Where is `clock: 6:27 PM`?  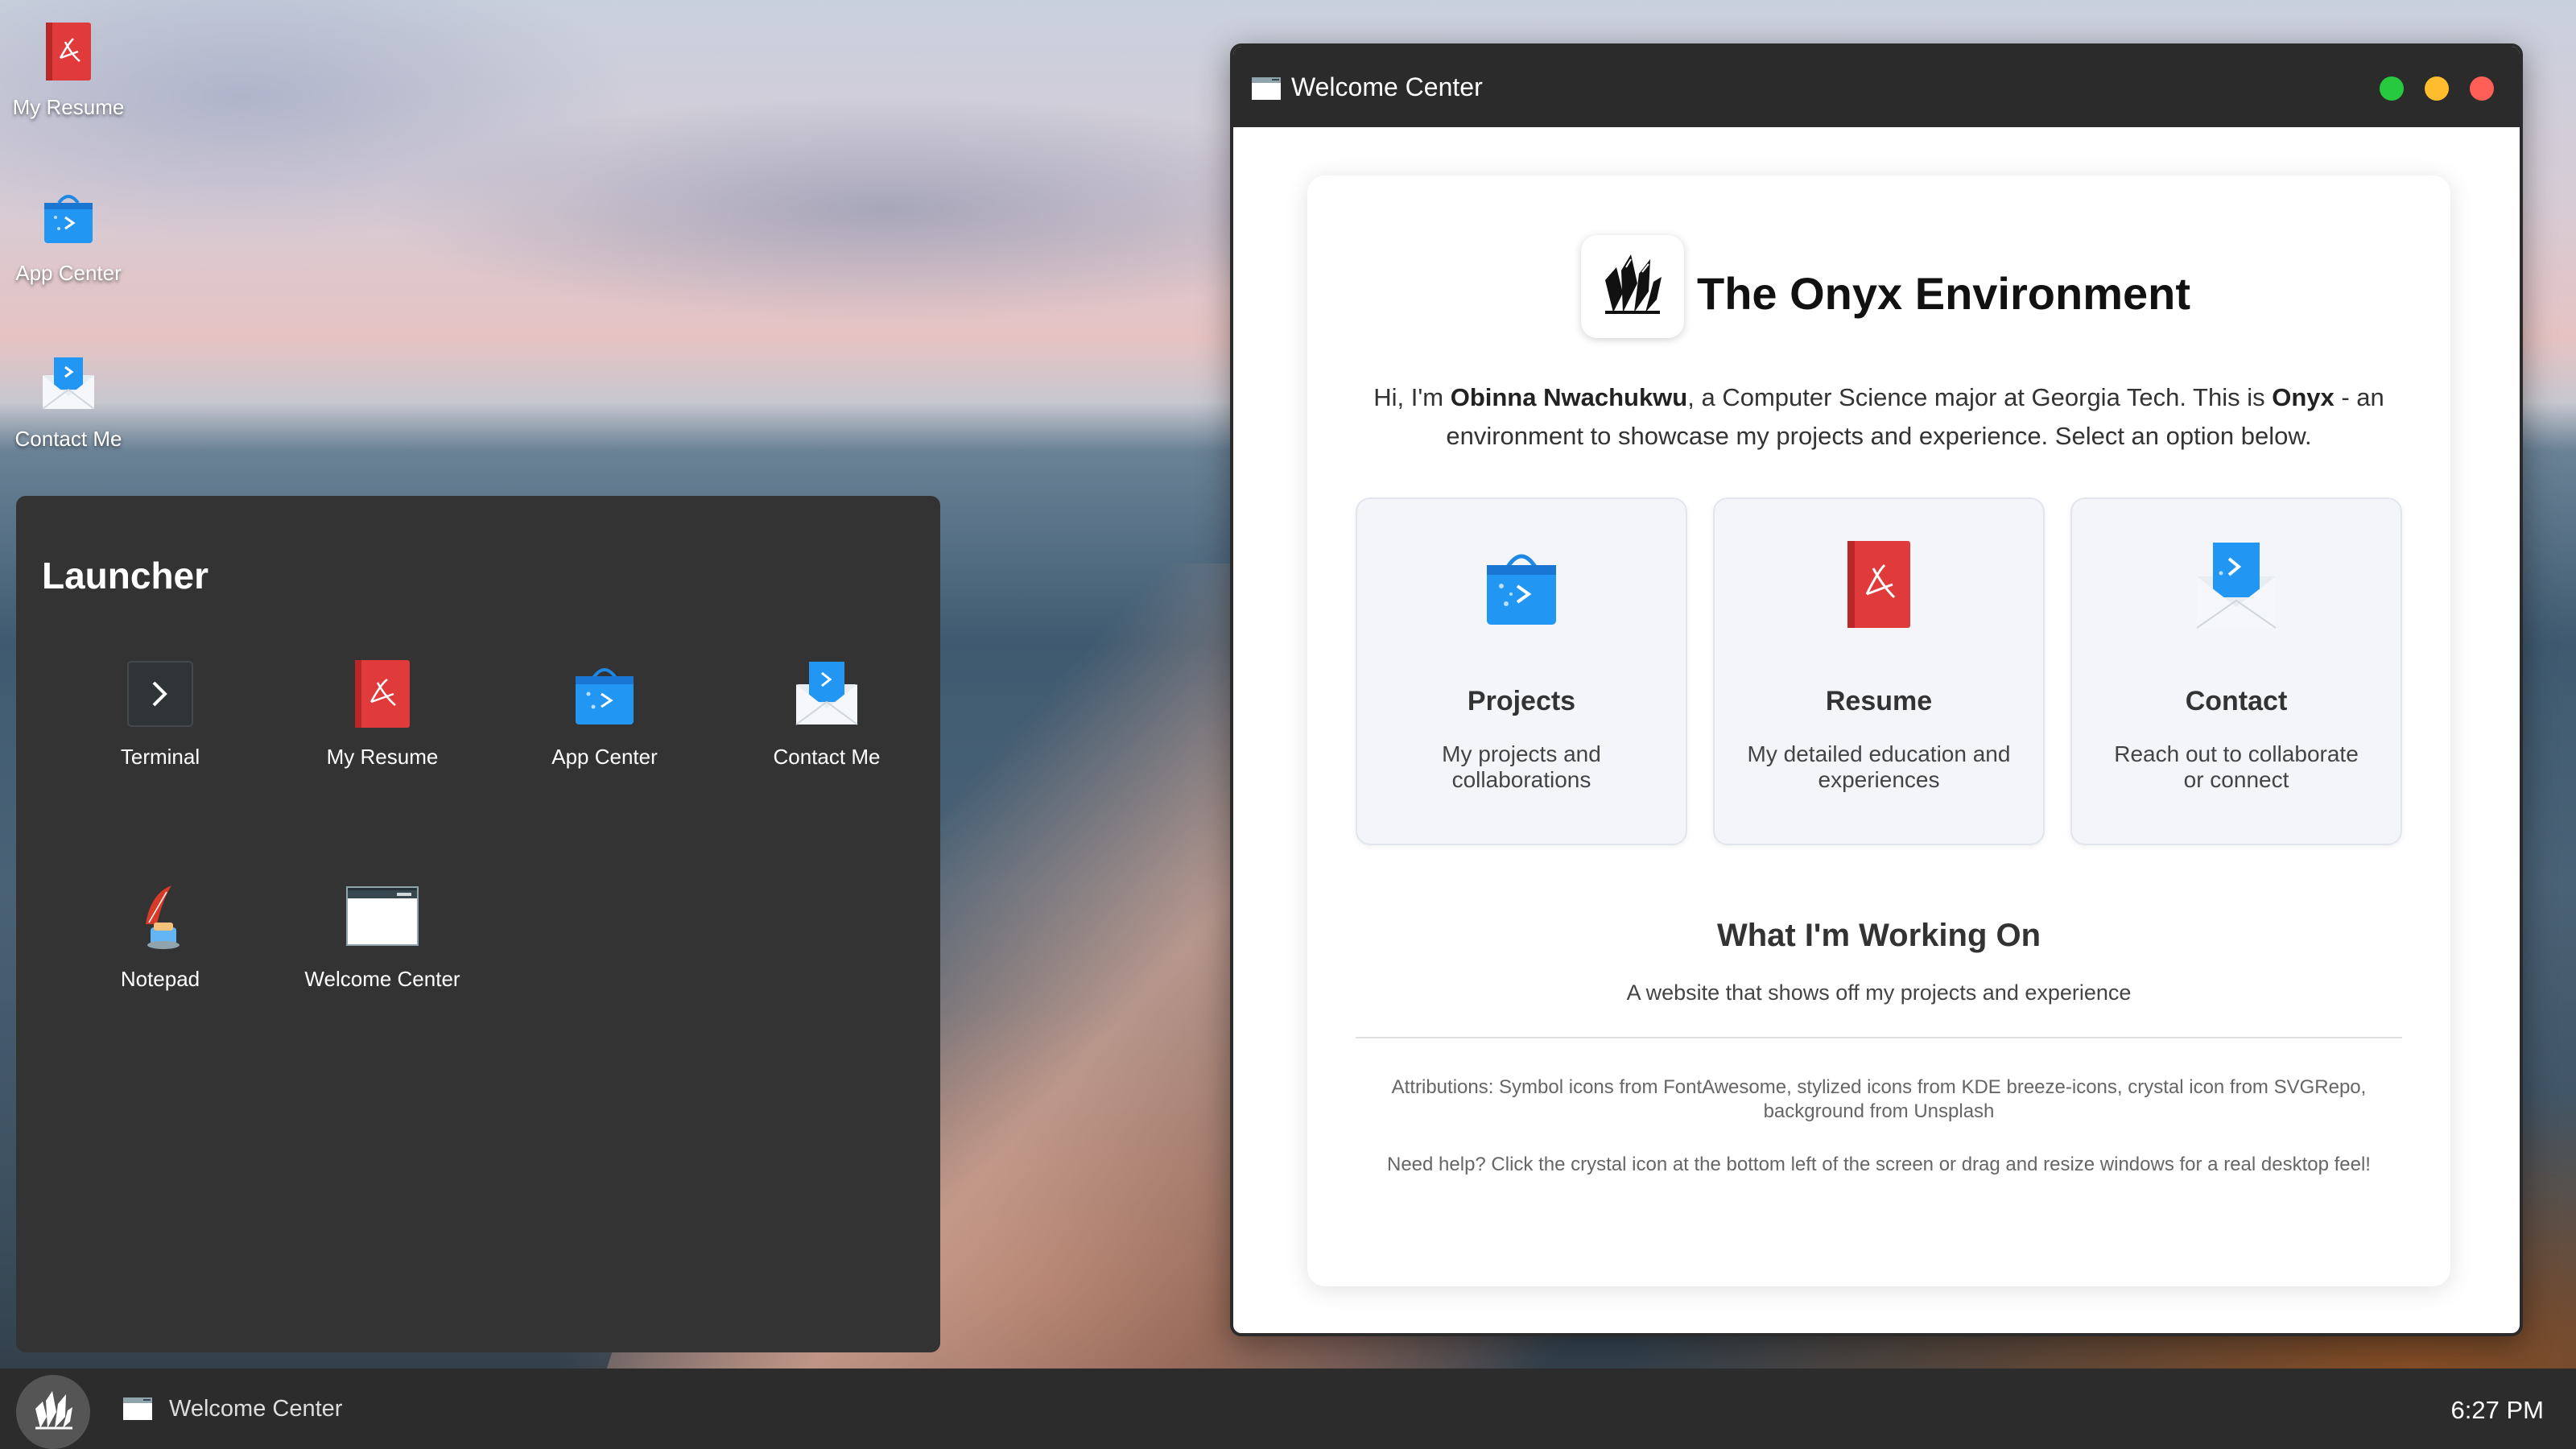 clock: 6:27 PM is located at coordinates (2497, 1410).